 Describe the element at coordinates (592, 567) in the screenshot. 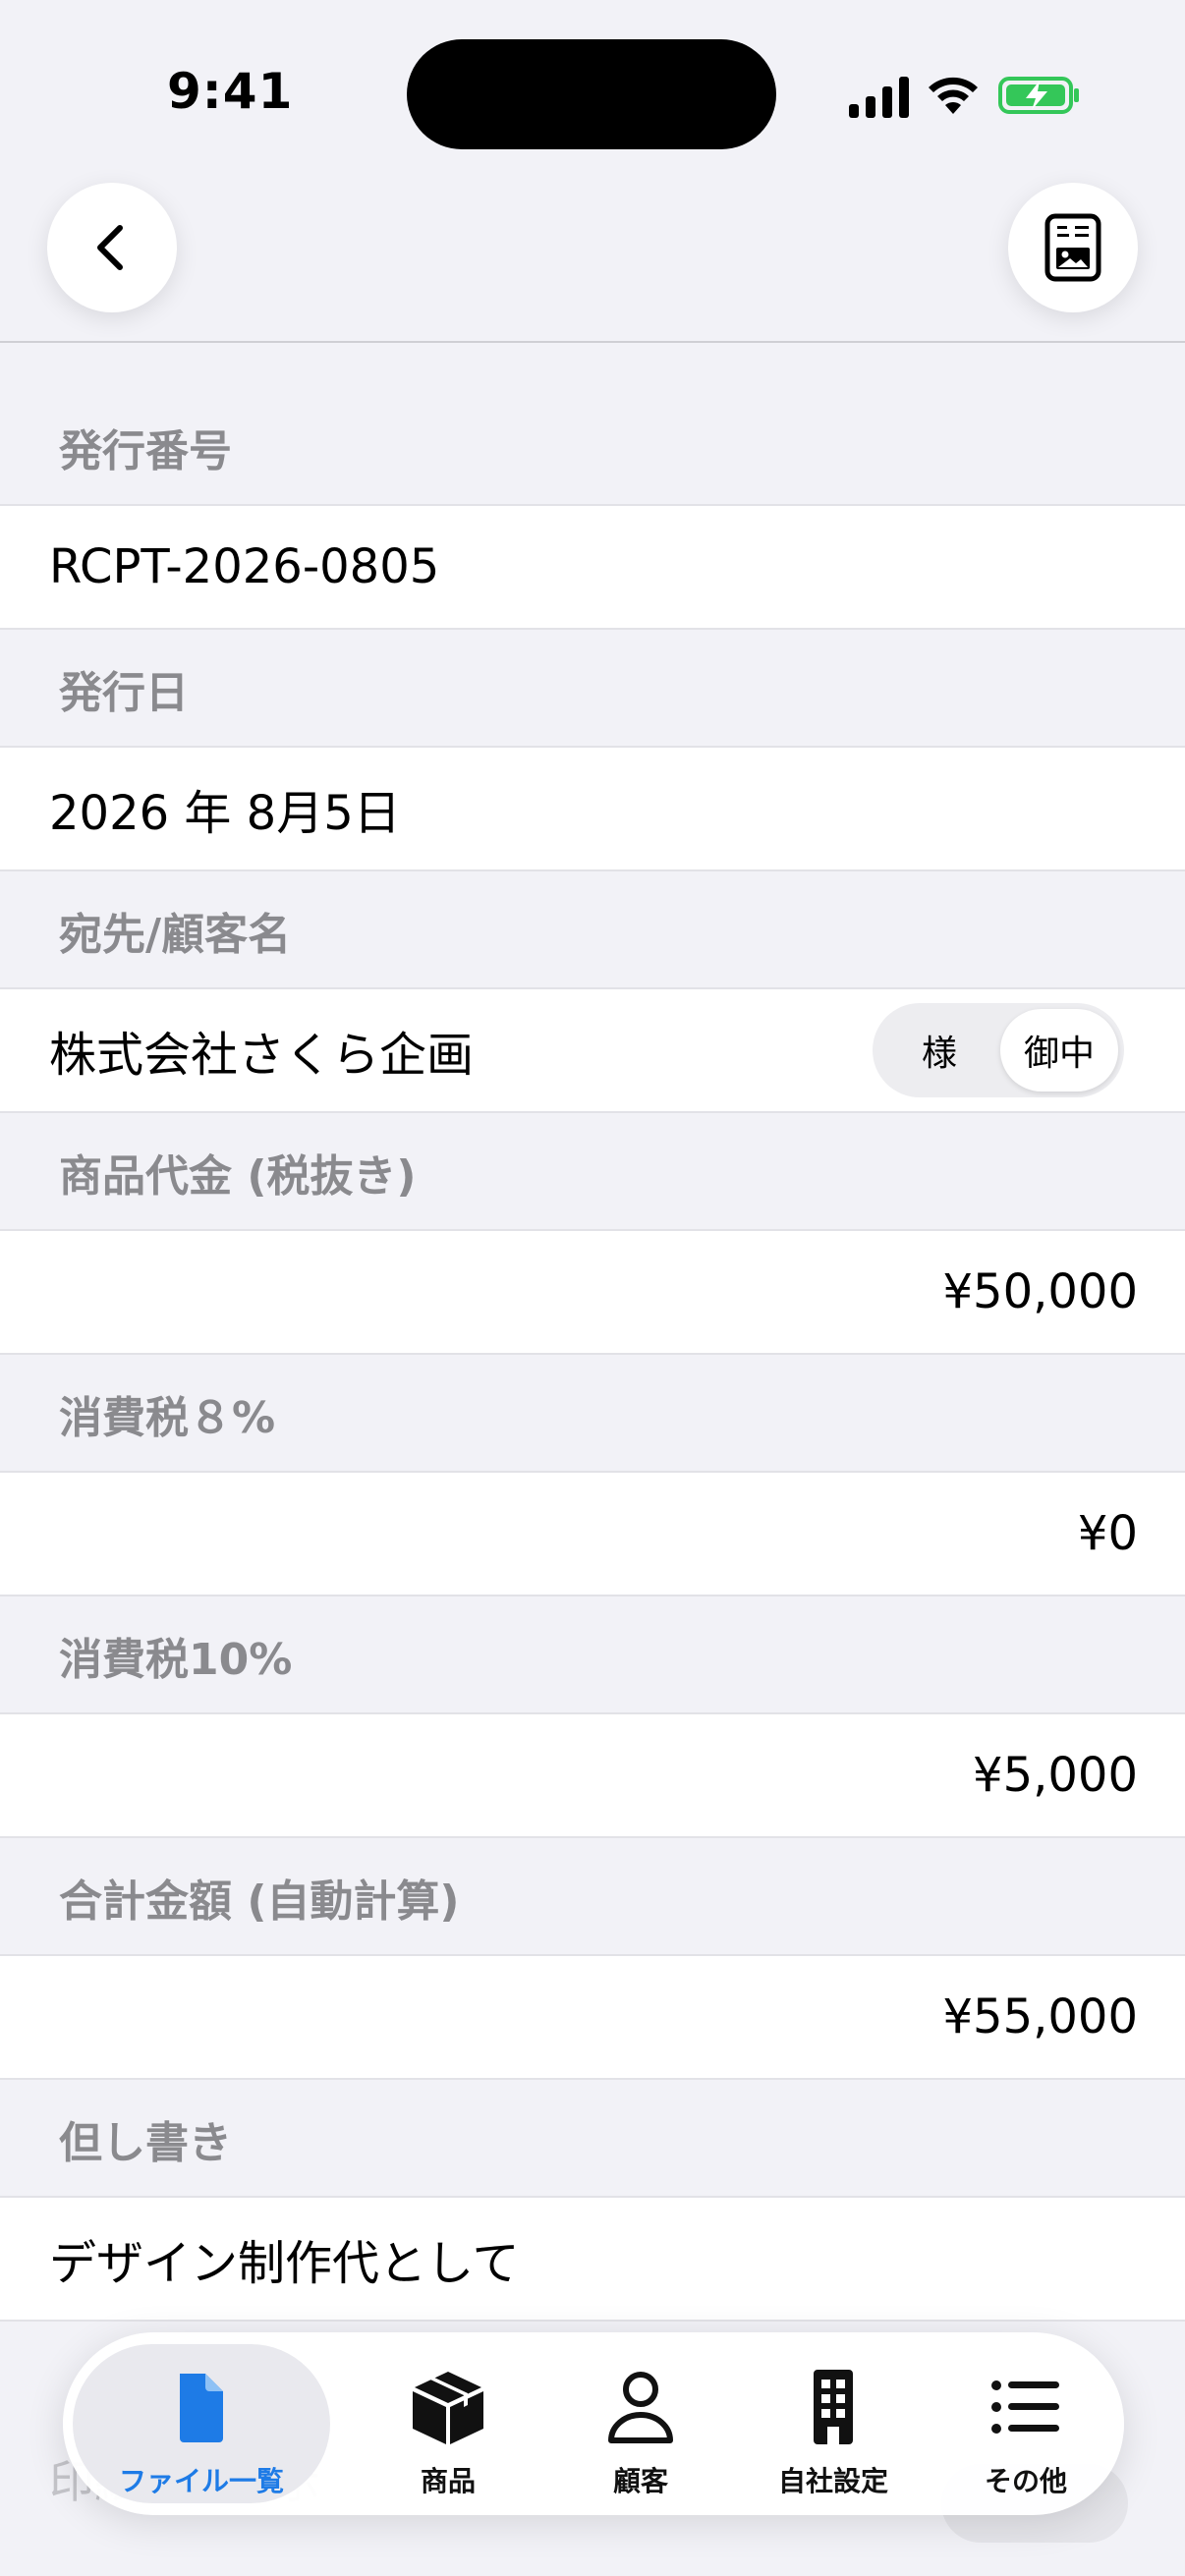

I see `issue-number-field: RCPT-2026-0805` at that location.